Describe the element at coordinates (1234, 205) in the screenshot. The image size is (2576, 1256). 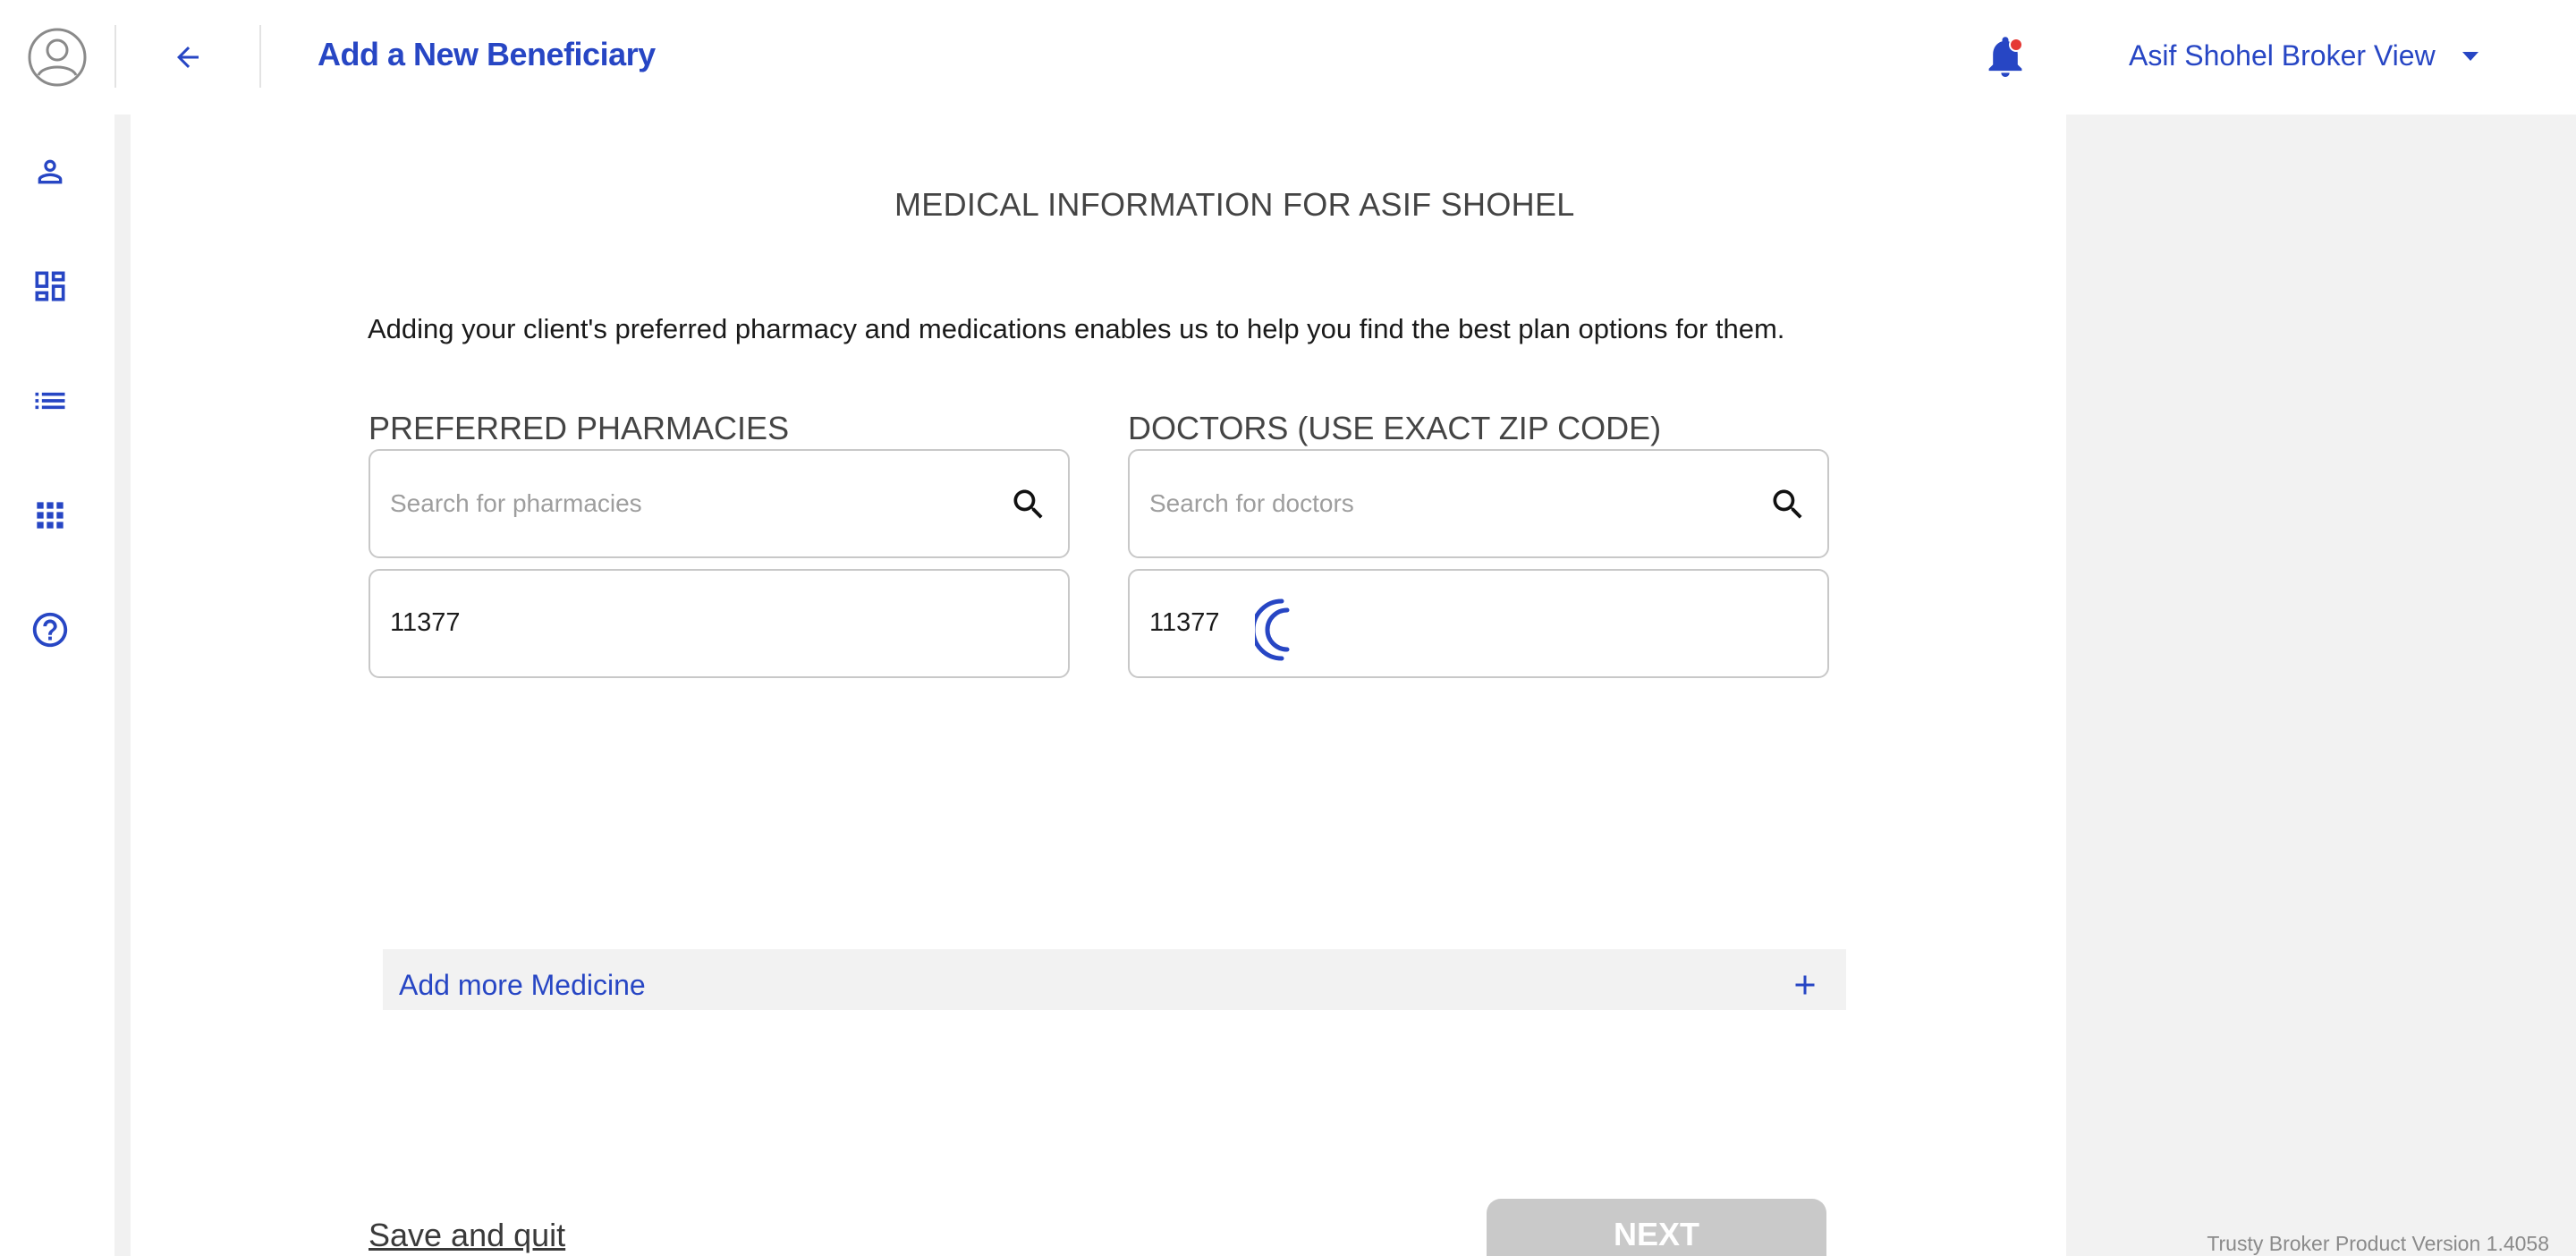
I see `section-title: MEDICAL INFORMATION FOR ASIF SHOHEL` at that location.